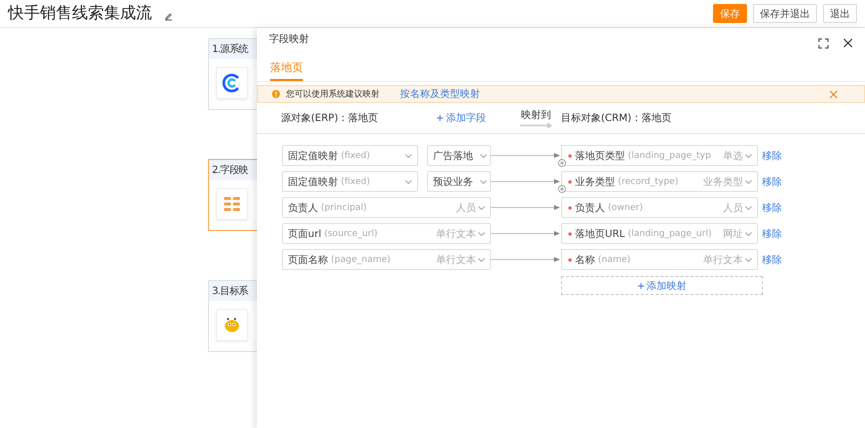 The image size is (865, 428). What do you see at coordinates (459, 181) in the screenshot?
I see `value-select: 预设业务` at bounding box center [459, 181].